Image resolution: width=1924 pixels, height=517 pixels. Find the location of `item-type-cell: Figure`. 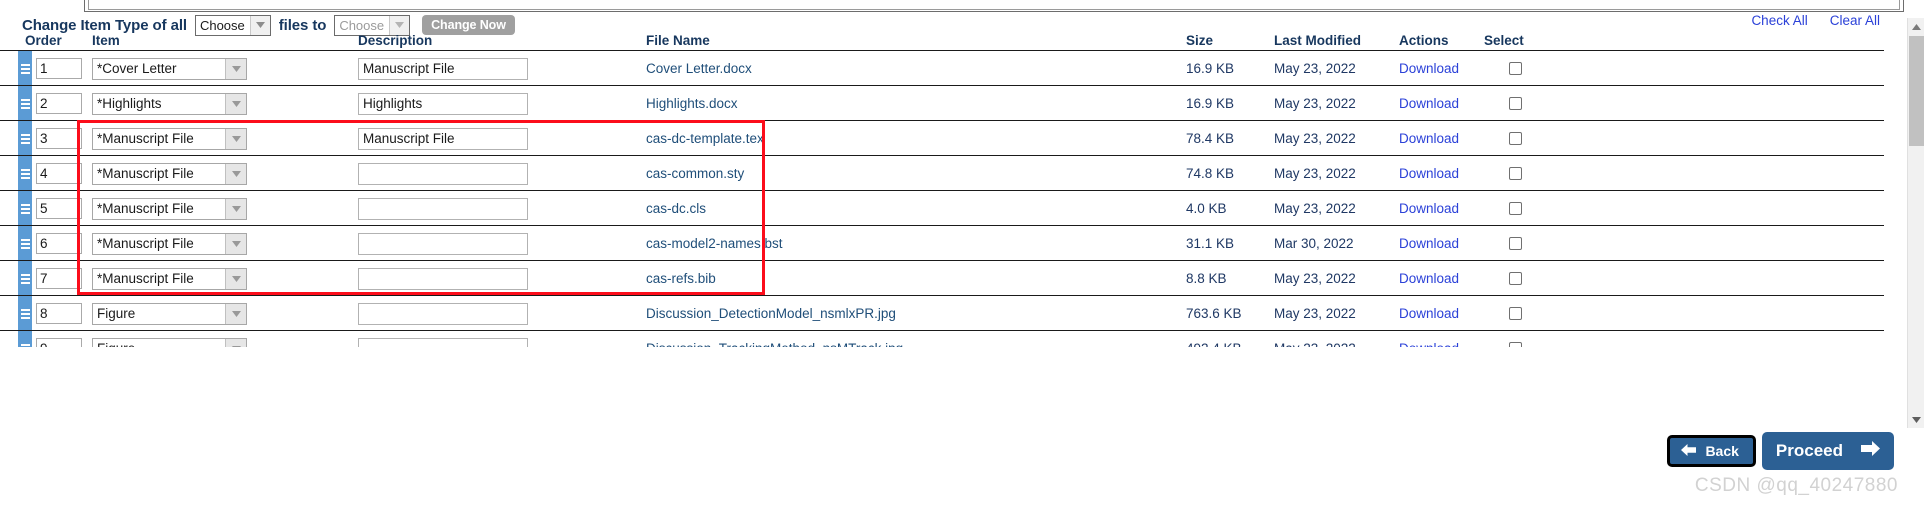

item-type-cell: Figure is located at coordinates (169, 313).